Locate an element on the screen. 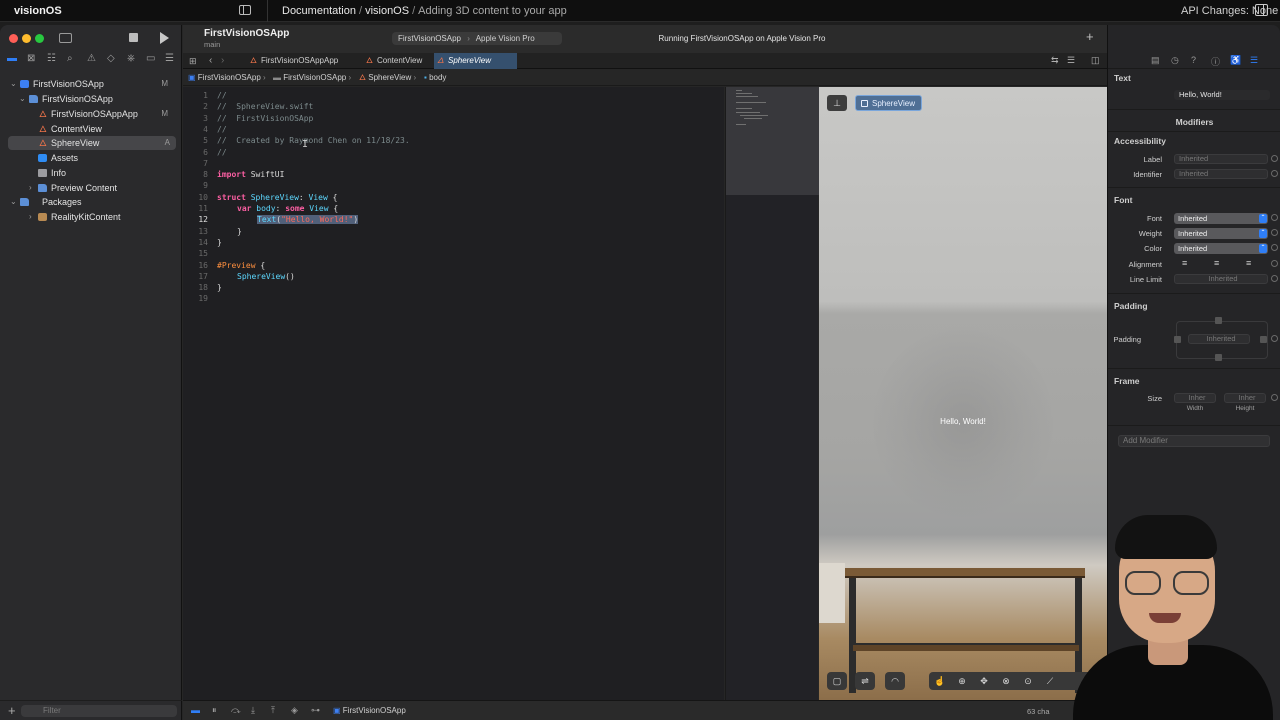 This screenshot has width=1280, height=720. preview-selector: SphereView is located at coordinates (888, 103).